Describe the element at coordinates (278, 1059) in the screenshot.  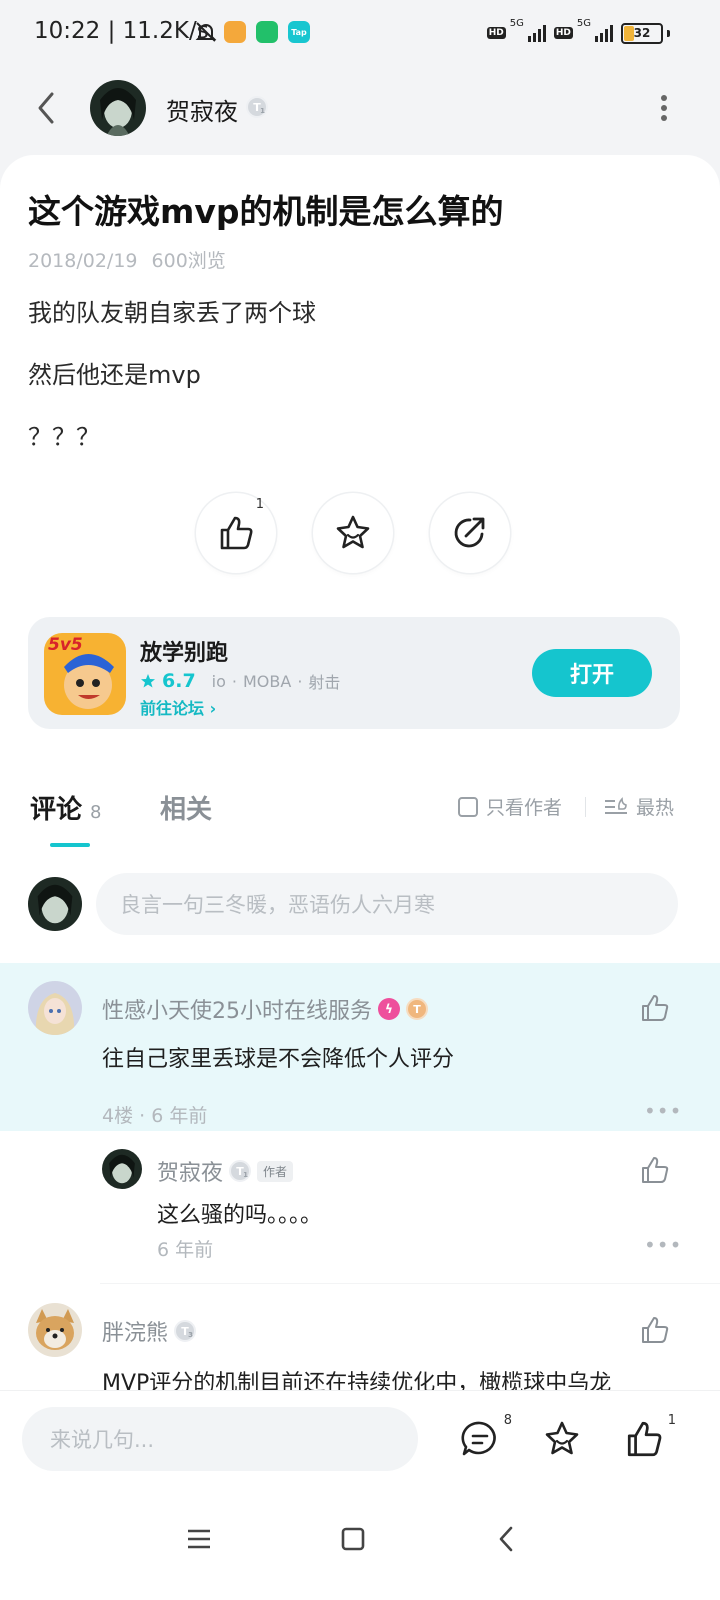
I see `comment-text: 往自己家里丢球是不会降低个人评分` at that location.